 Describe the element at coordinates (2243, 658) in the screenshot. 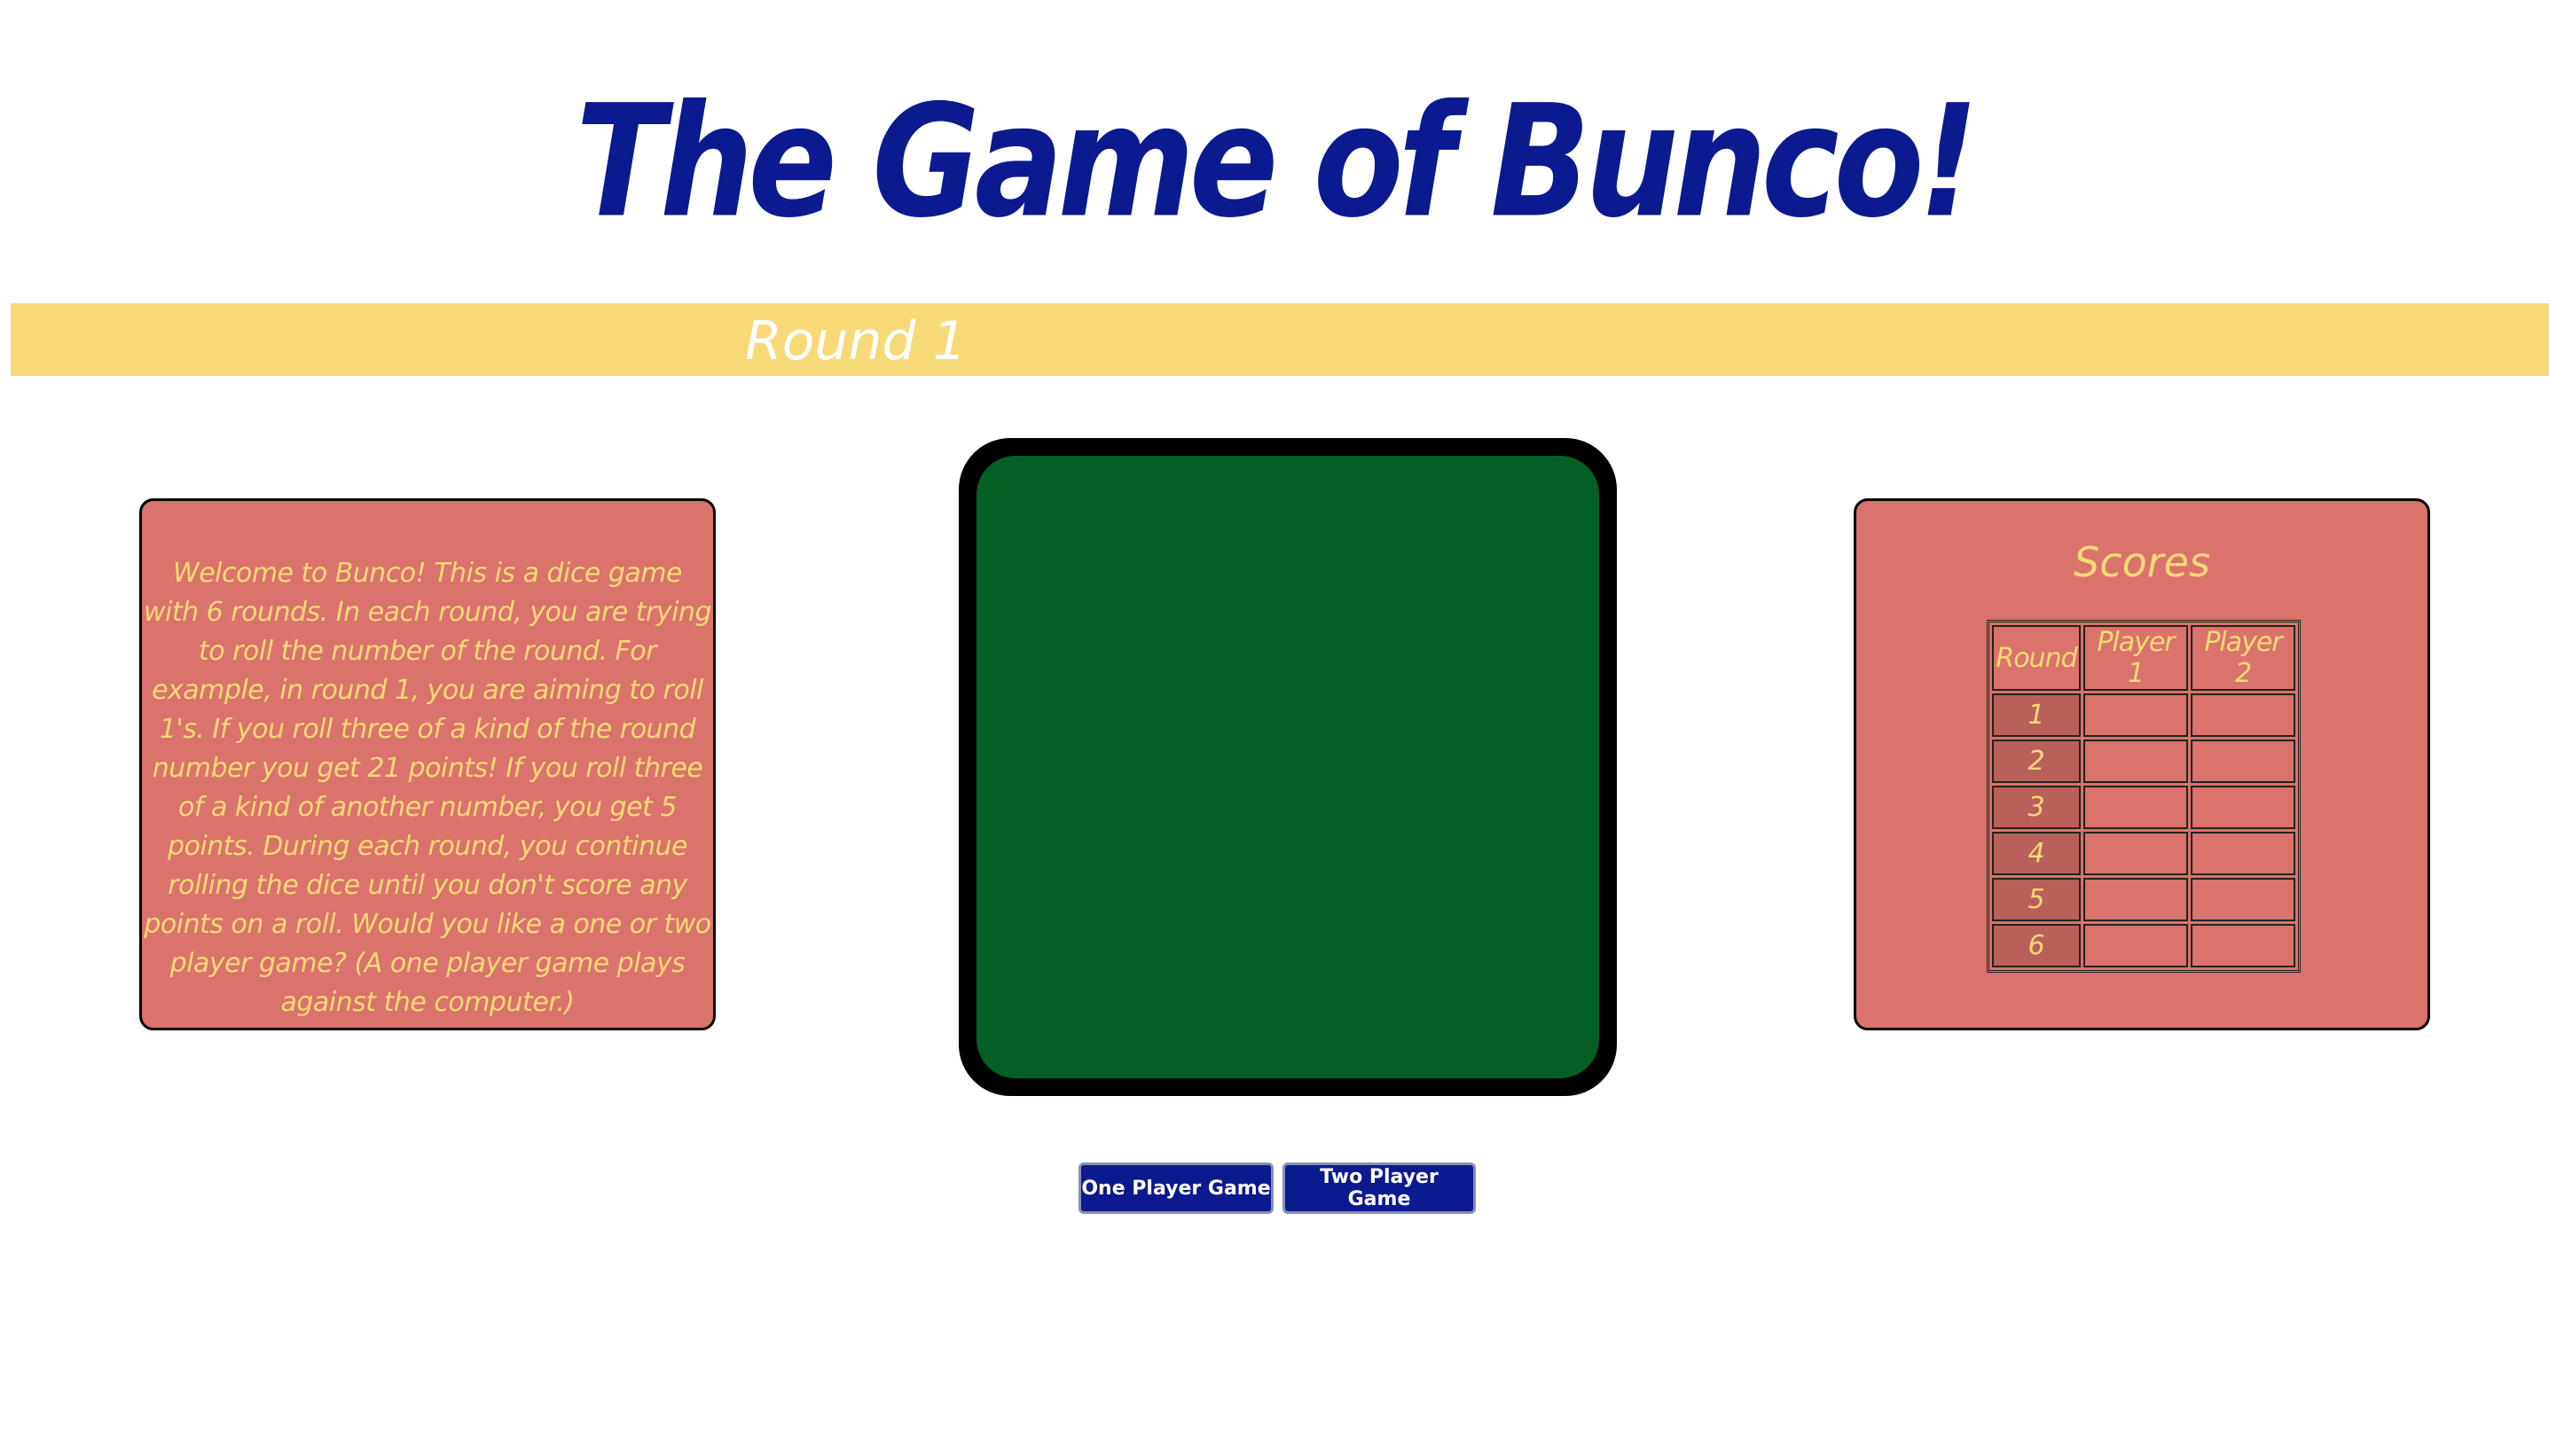

I see `column-header-player-2: Player 2` at that location.